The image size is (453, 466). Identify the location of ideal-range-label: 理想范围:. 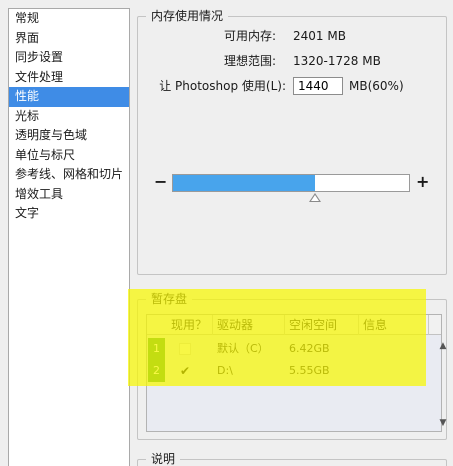
(249, 61).